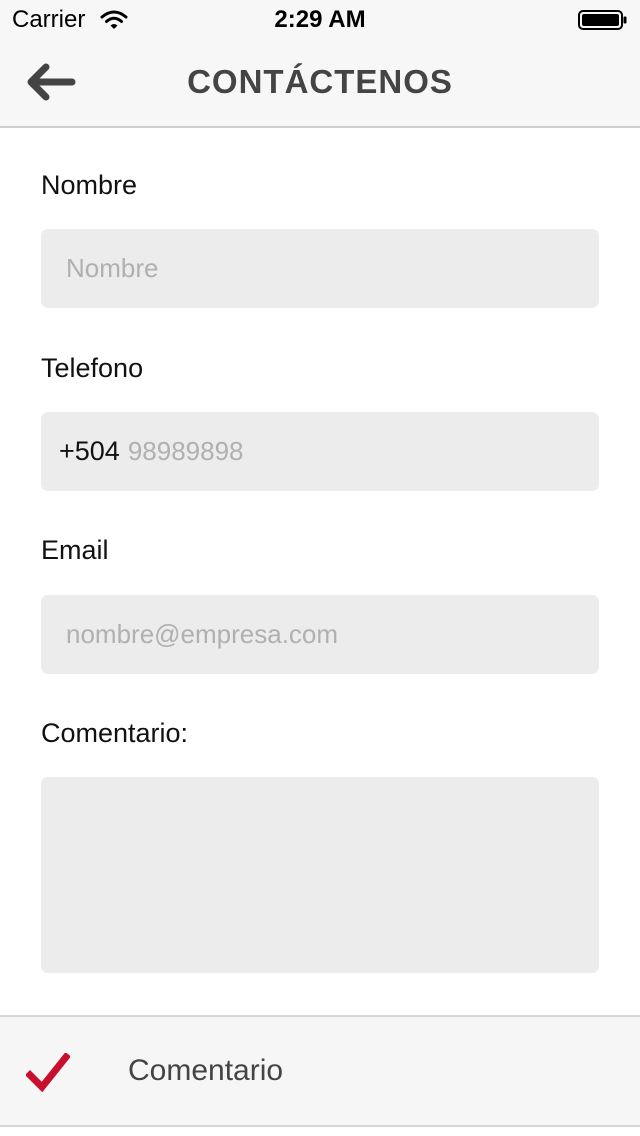 The width and height of the screenshot is (640, 1136). Describe the element at coordinates (89, 451) in the screenshot. I see `phone-prefix: +504` at that location.